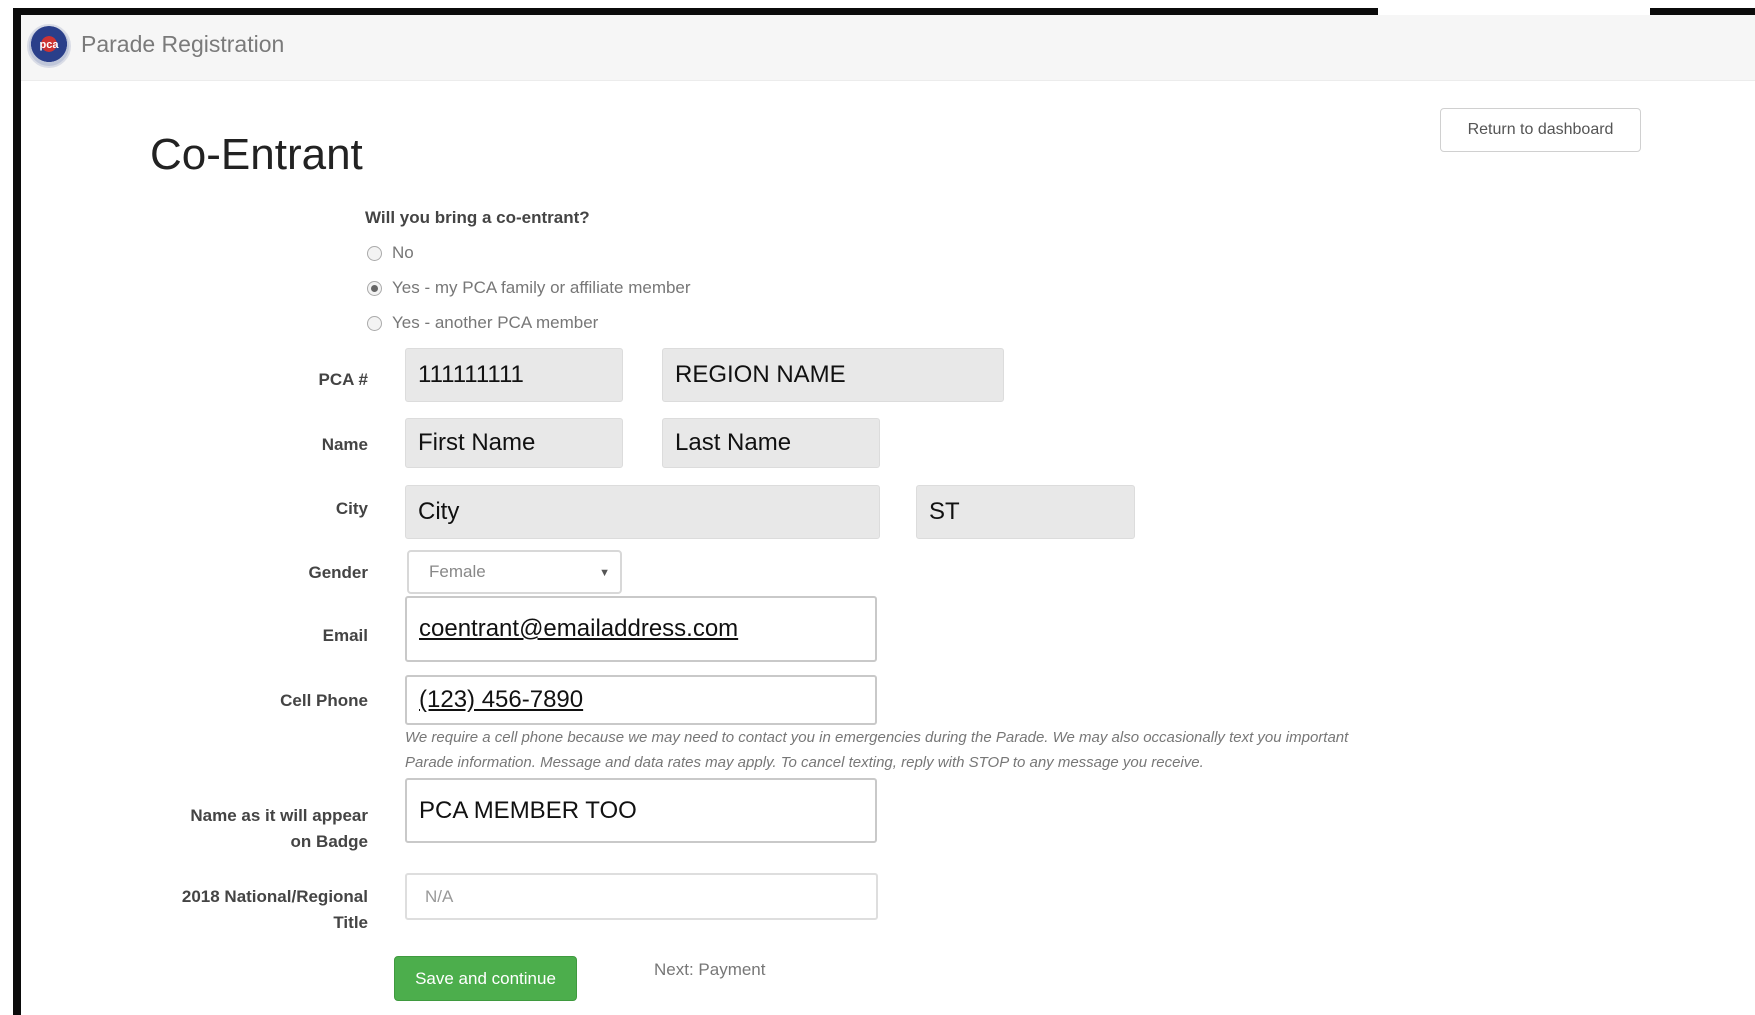  What do you see at coordinates (256, 154) in the screenshot?
I see `page-title: Co-Entrant` at bounding box center [256, 154].